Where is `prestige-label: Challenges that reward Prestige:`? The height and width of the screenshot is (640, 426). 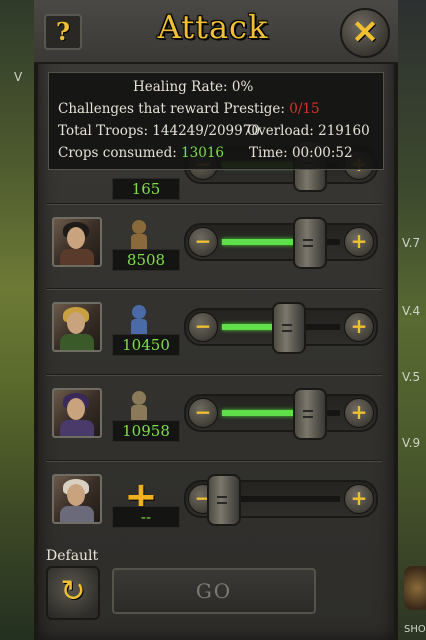 prestige-label: Challenges that reward Prestige: is located at coordinates (171, 109).